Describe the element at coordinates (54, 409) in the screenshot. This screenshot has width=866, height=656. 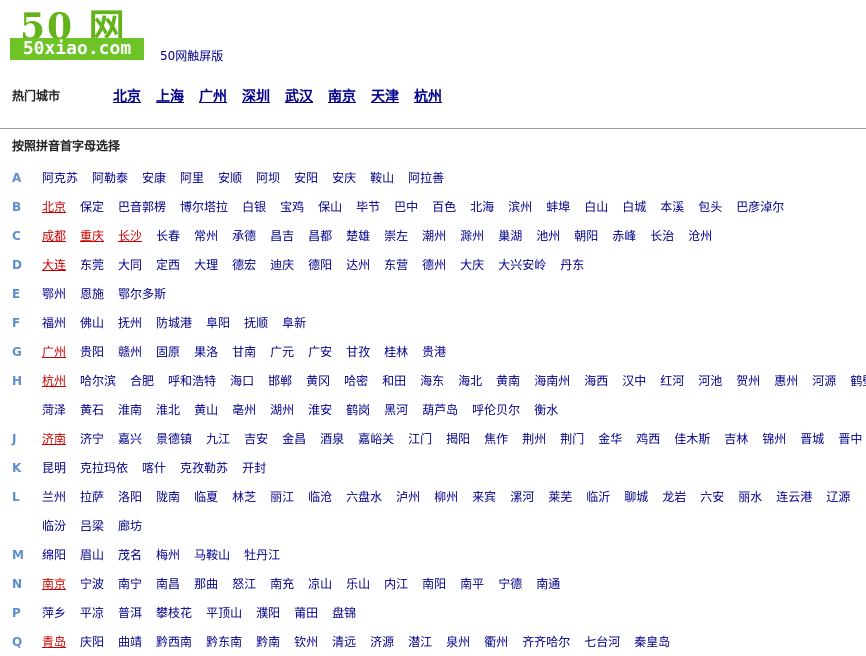
I see `city-link: 菏泽` at that location.